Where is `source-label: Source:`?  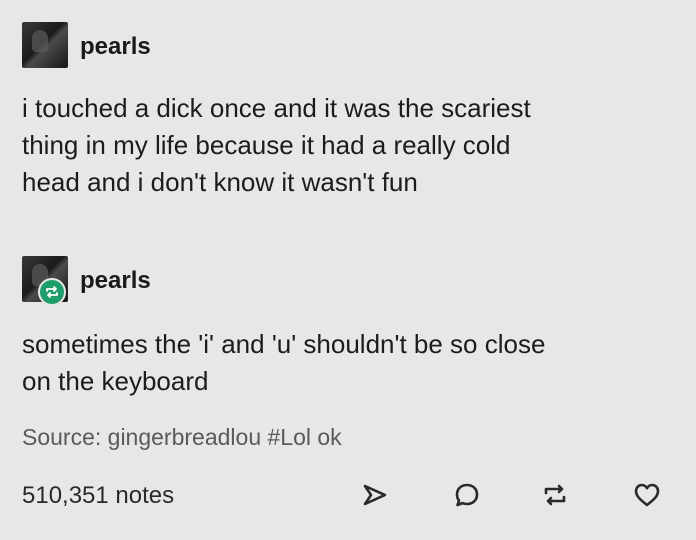 source-label: Source: is located at coordinates (62, 437).